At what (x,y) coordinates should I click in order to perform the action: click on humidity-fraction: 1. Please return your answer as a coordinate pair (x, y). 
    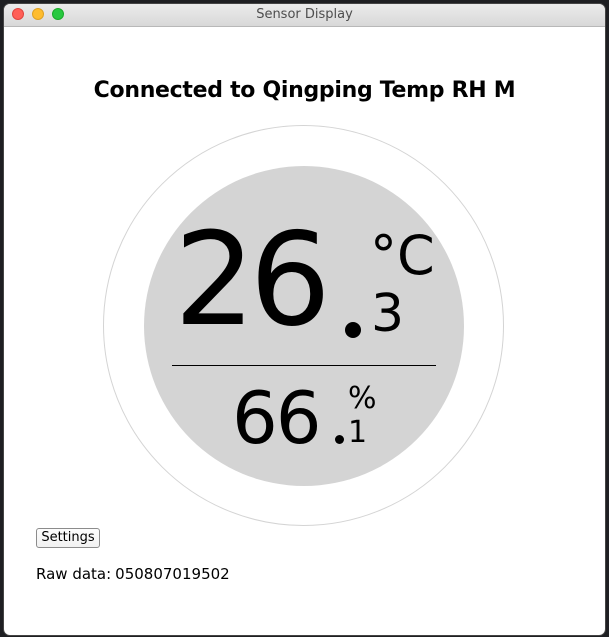
    Looking at the image, I should click on (358, 432).